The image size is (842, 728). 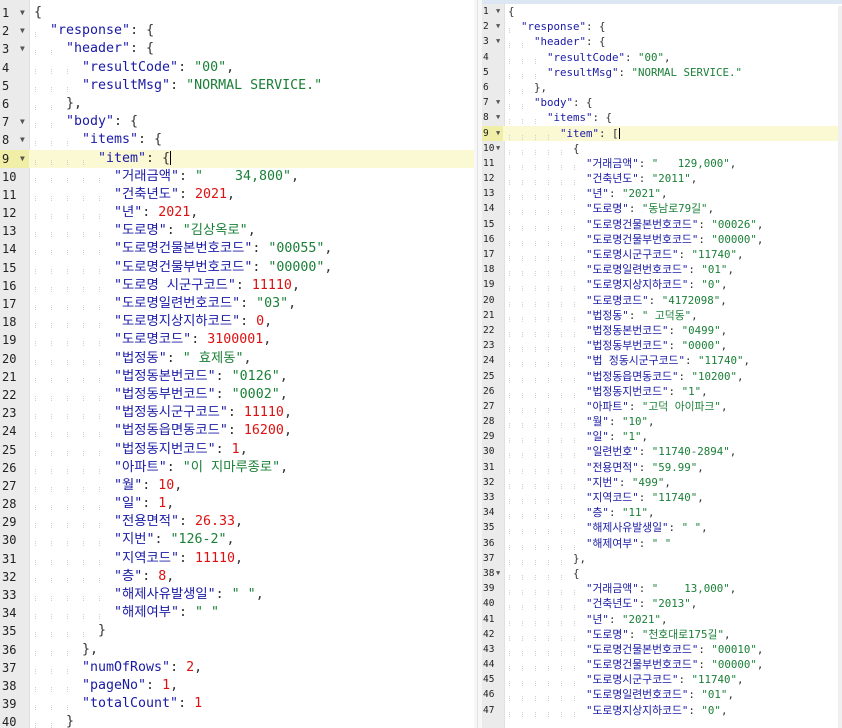 I want to click on code-line: 34 "층": "11",, so click(x=662, y=512).